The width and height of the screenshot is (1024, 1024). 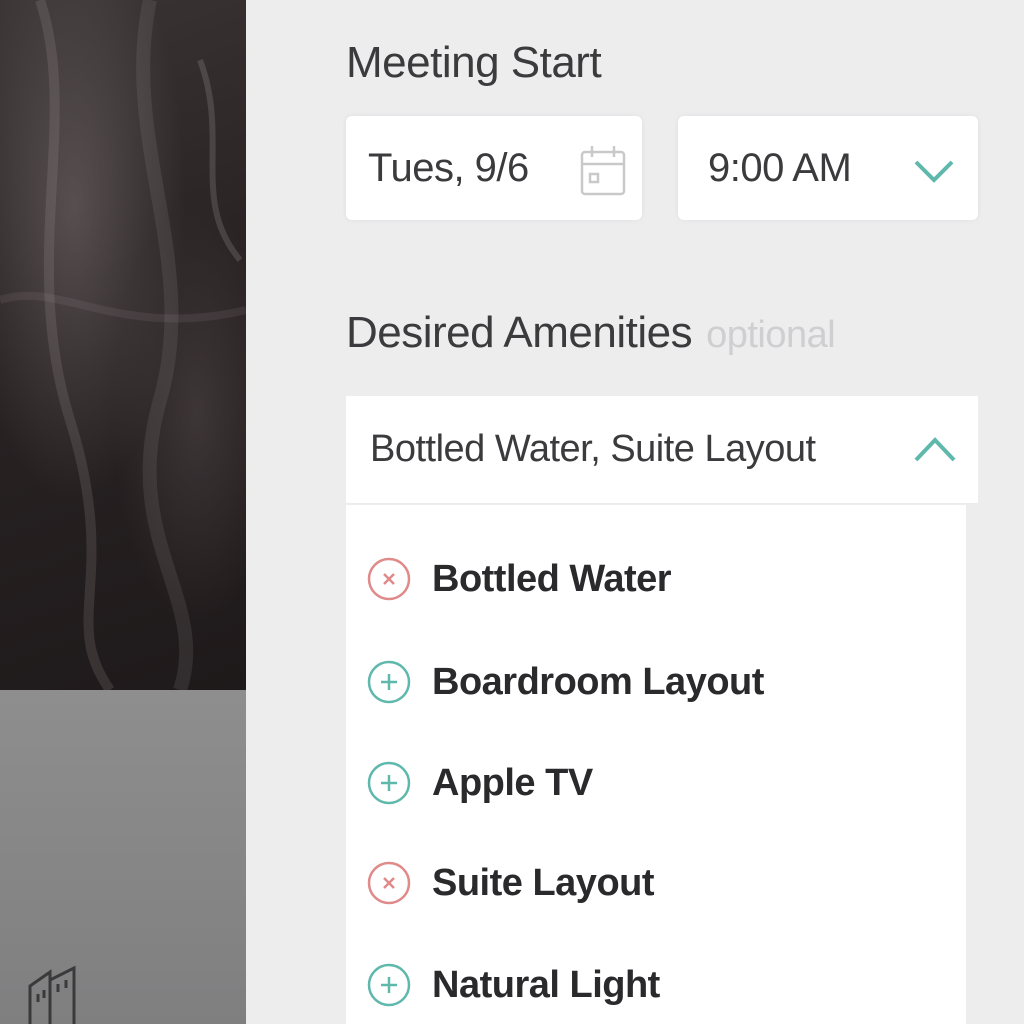 What do you see at coordinates (598, 681) in the screenshot?
I see `option-label: Boardroom Layout` at bounding box center [598, 681].